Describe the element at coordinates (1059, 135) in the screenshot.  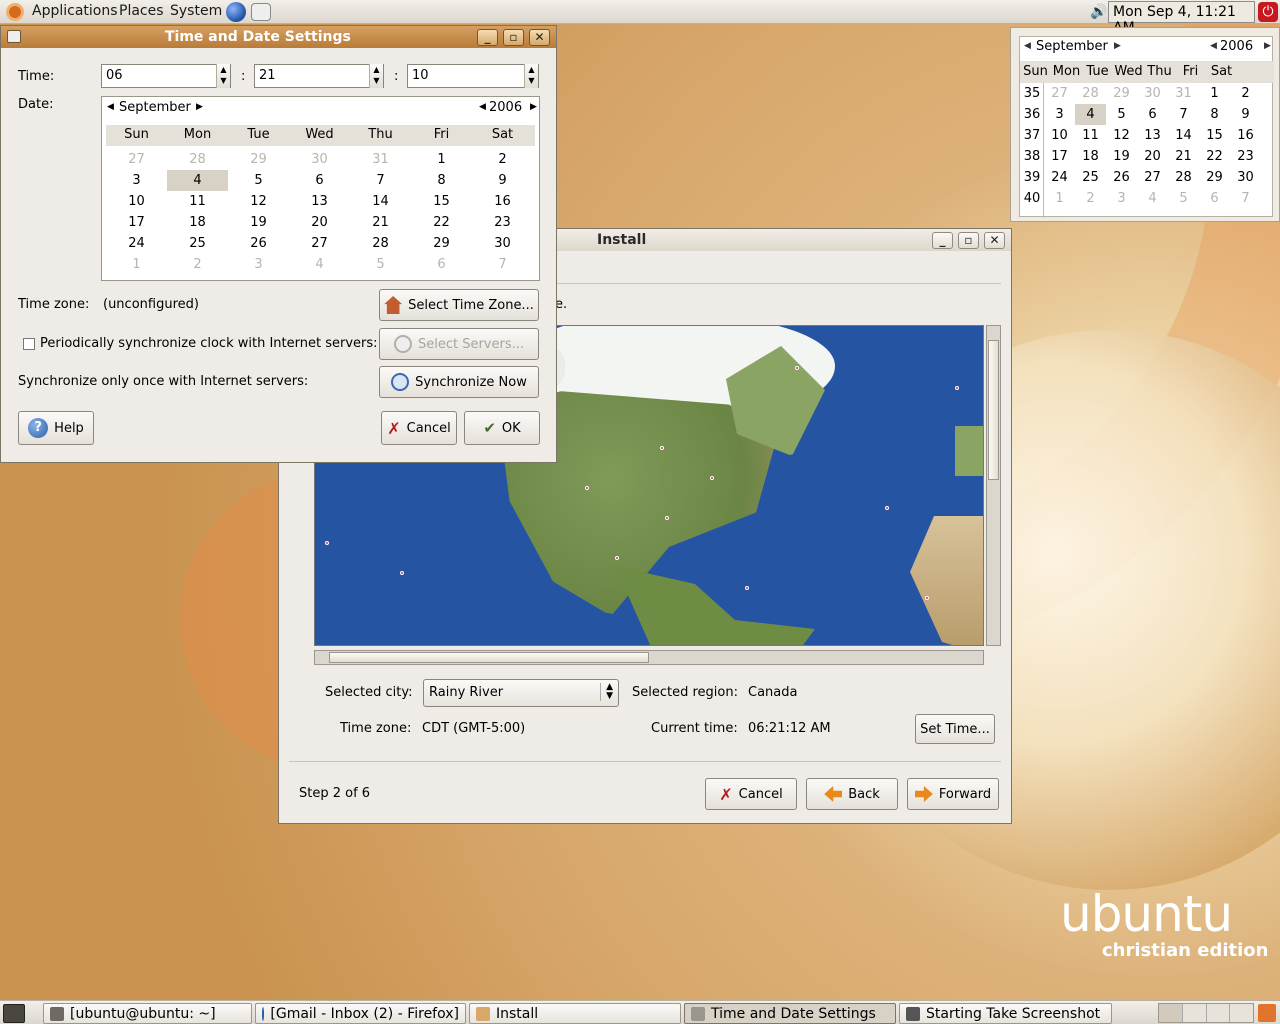
I see `calendar-day: 10` at that location.